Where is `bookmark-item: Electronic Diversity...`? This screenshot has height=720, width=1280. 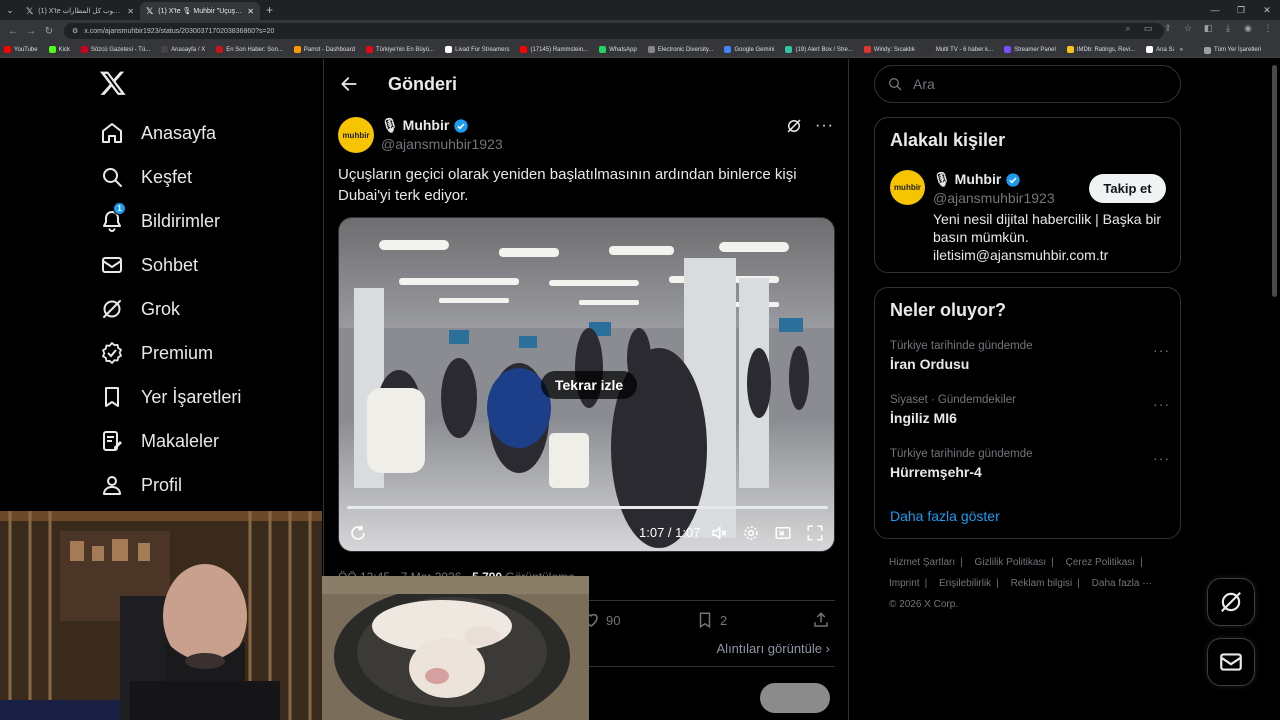 bookmark-item: Electronic Diversity... is located at coordinates (680, 49).